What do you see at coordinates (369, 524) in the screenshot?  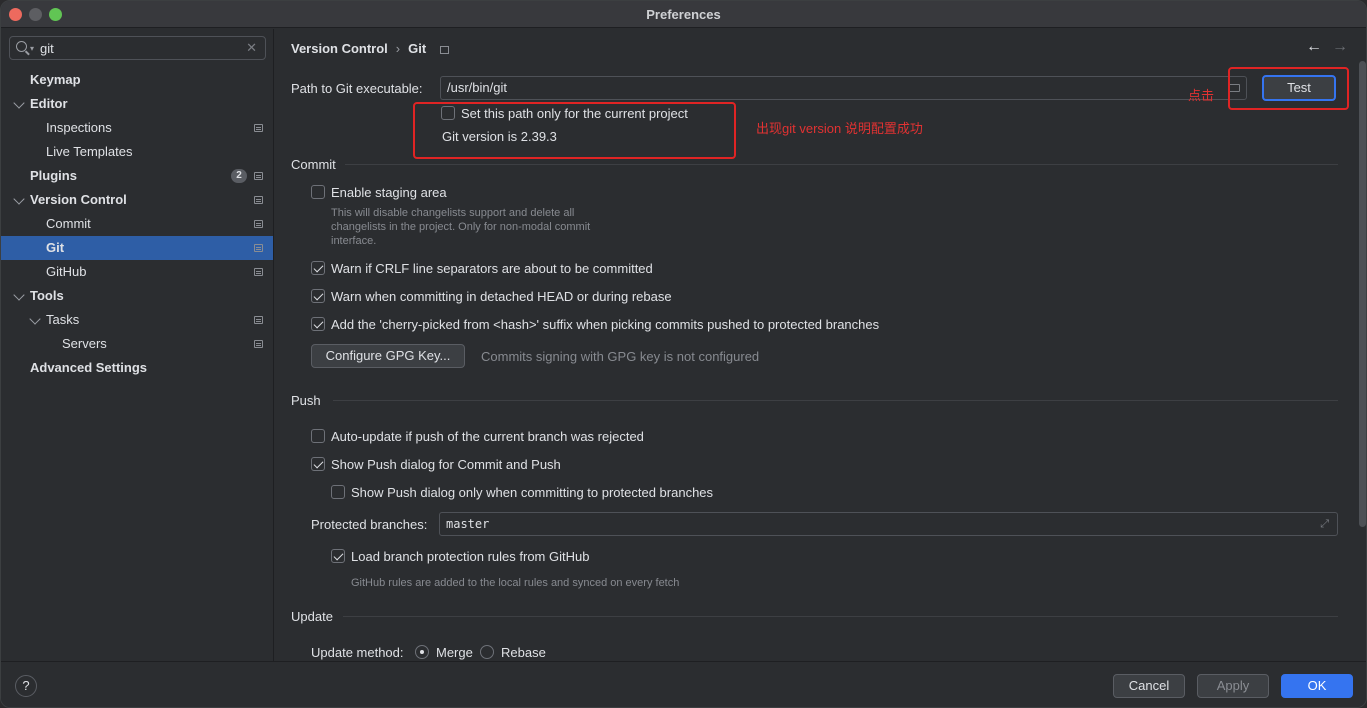 I see `protected-branches-label: Protected branches:` at bounding box center [369, 524].